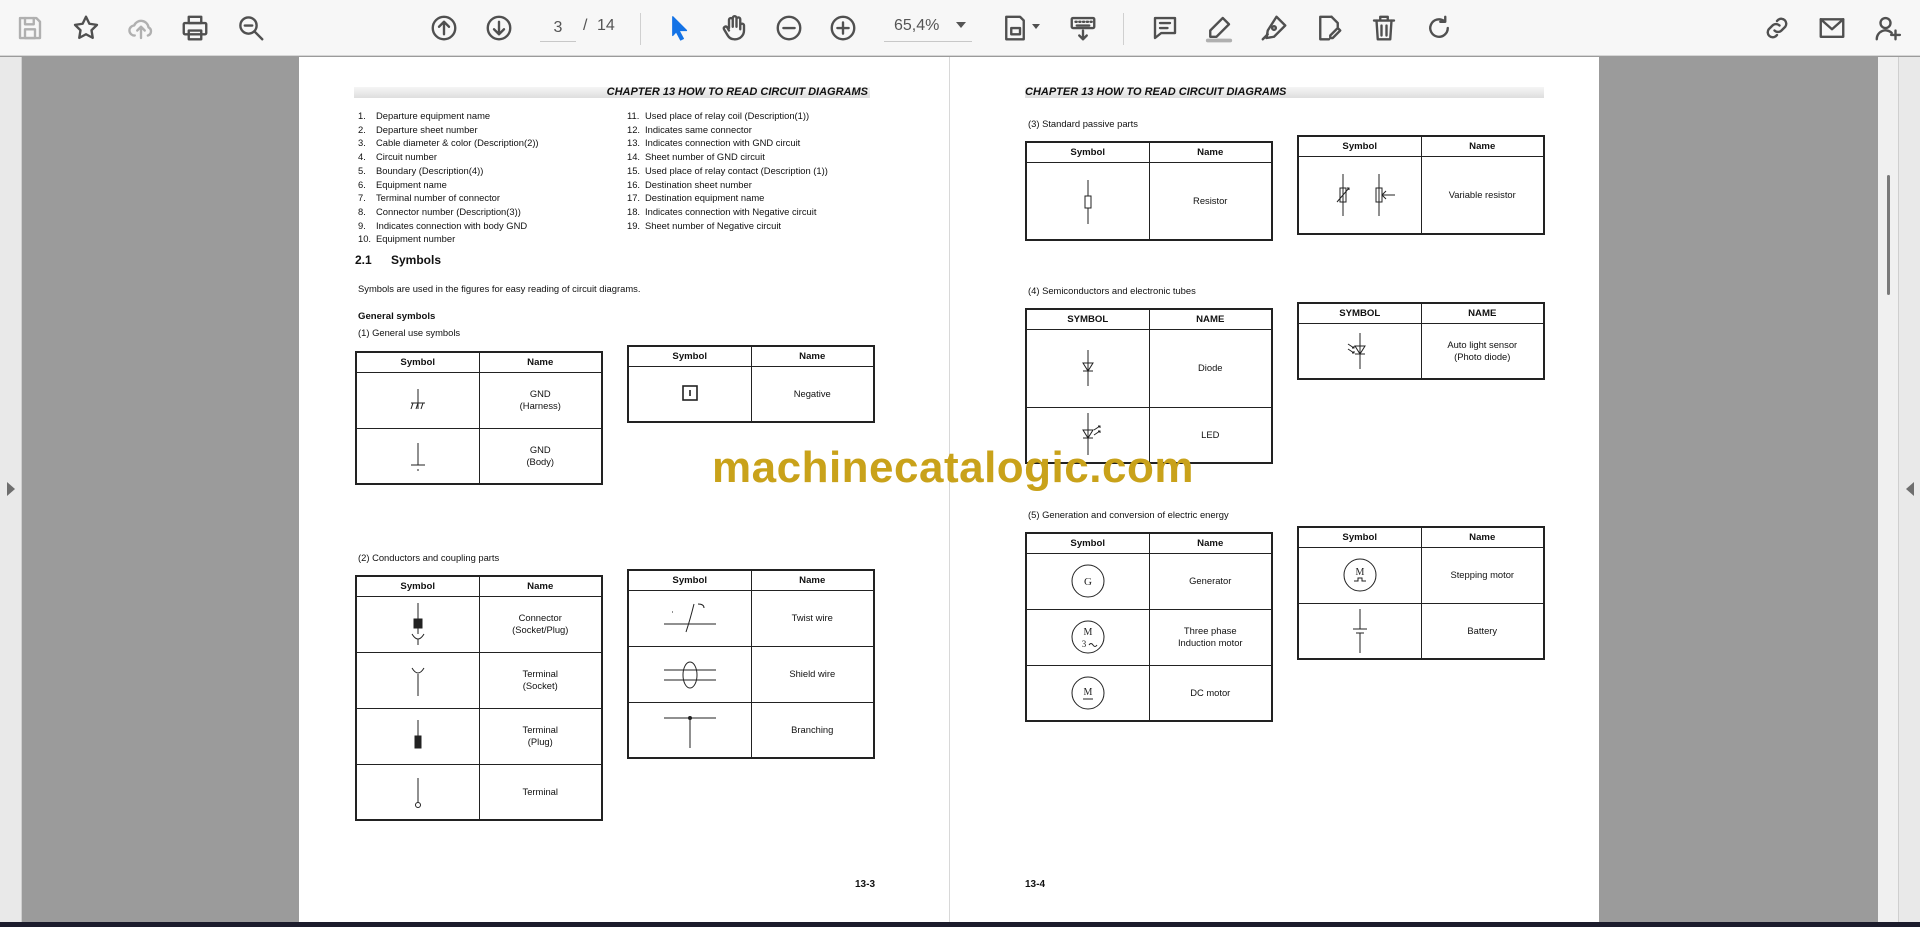 The width and height of the screenshot is (1920, 927). I want to click on highlight-button, so click(1219, 28).